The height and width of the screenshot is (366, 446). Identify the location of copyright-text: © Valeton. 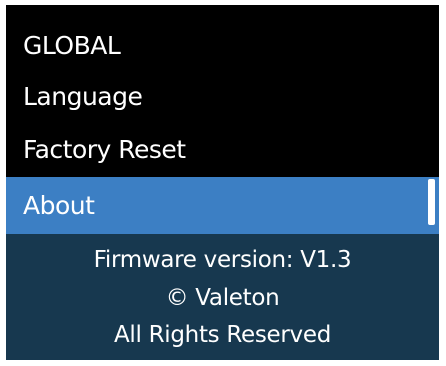
(222, 298).